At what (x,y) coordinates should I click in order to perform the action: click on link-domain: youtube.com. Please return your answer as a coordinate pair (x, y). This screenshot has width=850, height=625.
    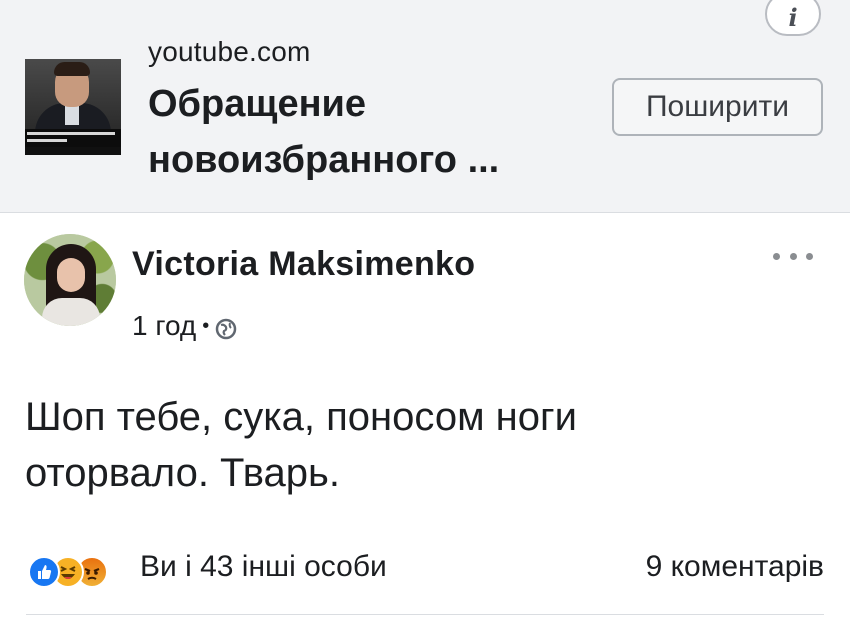
    Looking at the image, I should click on (229, 51).